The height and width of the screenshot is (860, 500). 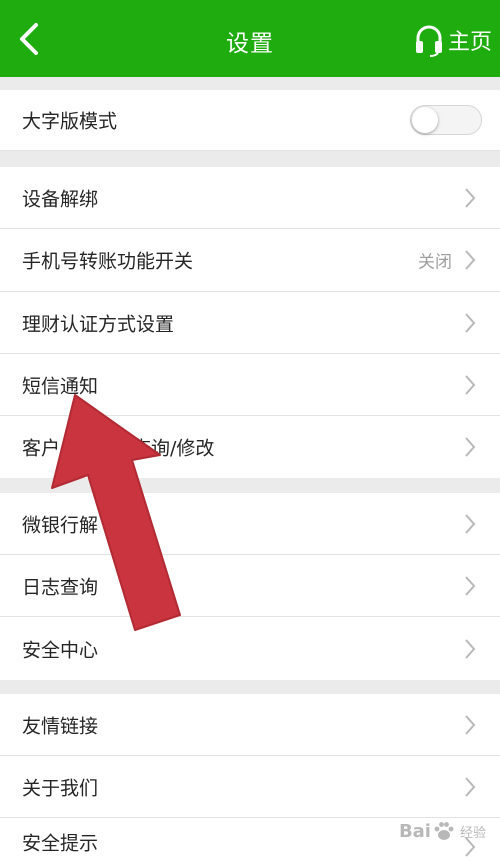 What do you see at coordinates (250, 725) in the screenshot?
I see `friend-links-row: 友情链接` at bounding box center [250, 725].